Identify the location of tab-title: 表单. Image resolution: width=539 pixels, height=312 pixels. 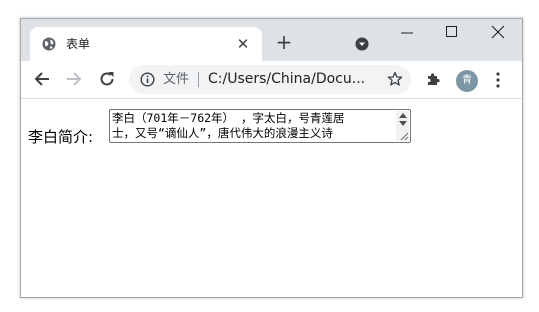
(78, 44).